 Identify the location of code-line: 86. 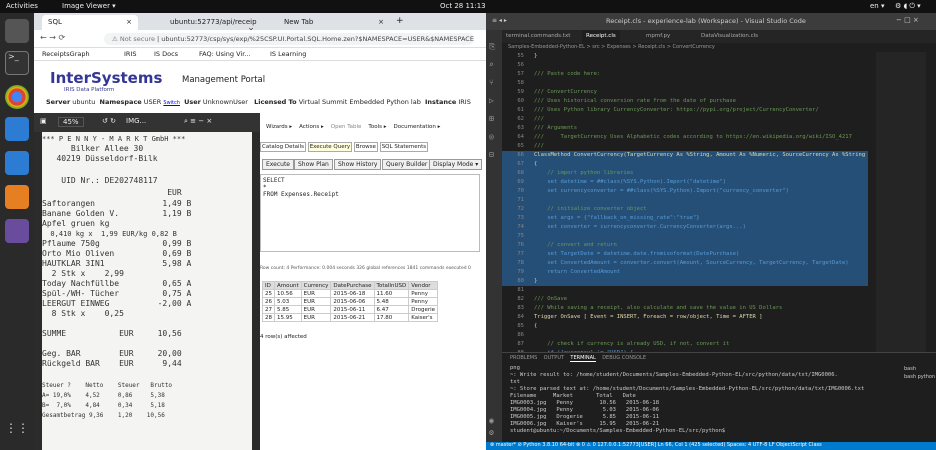
(520, 335).